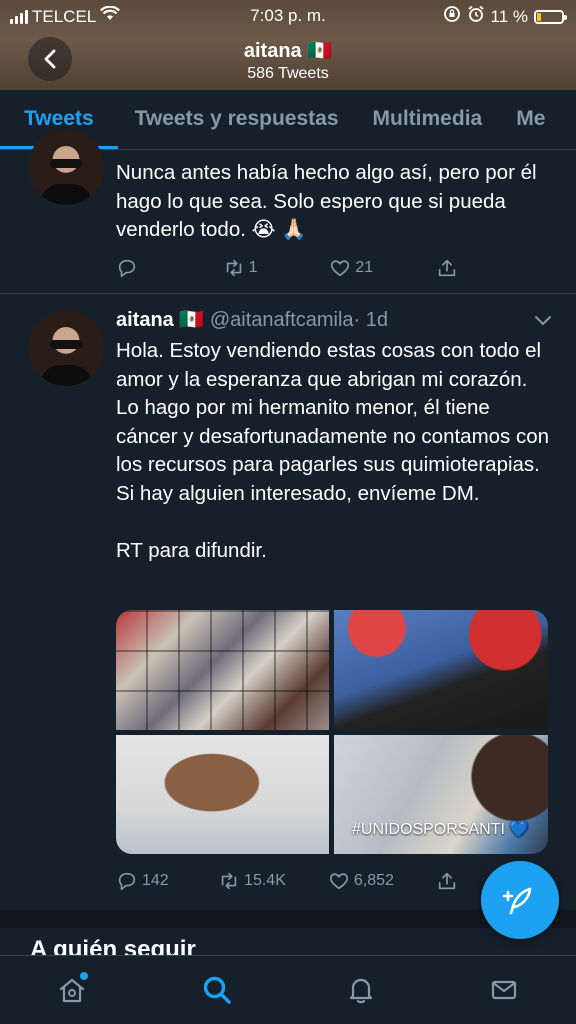  What do you see at coordinates (466, 268) in the screenshot?
I see `share-button` at bounding box center [466, 268].